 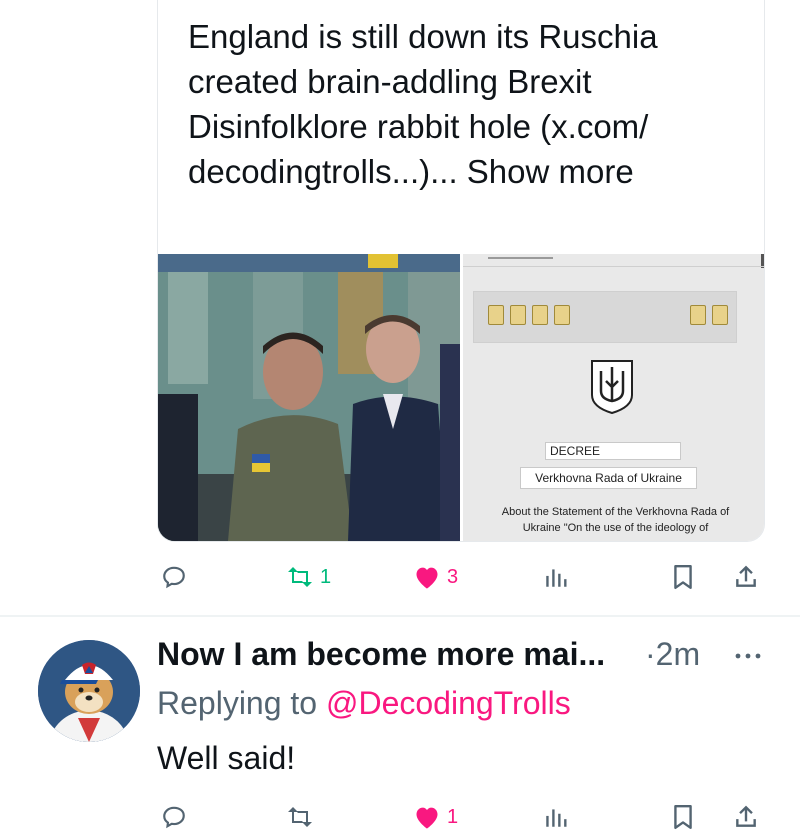 What do you see at coordinates (400, 616) in the screenshot?
I see `divider` at bounding box center [400, 616].